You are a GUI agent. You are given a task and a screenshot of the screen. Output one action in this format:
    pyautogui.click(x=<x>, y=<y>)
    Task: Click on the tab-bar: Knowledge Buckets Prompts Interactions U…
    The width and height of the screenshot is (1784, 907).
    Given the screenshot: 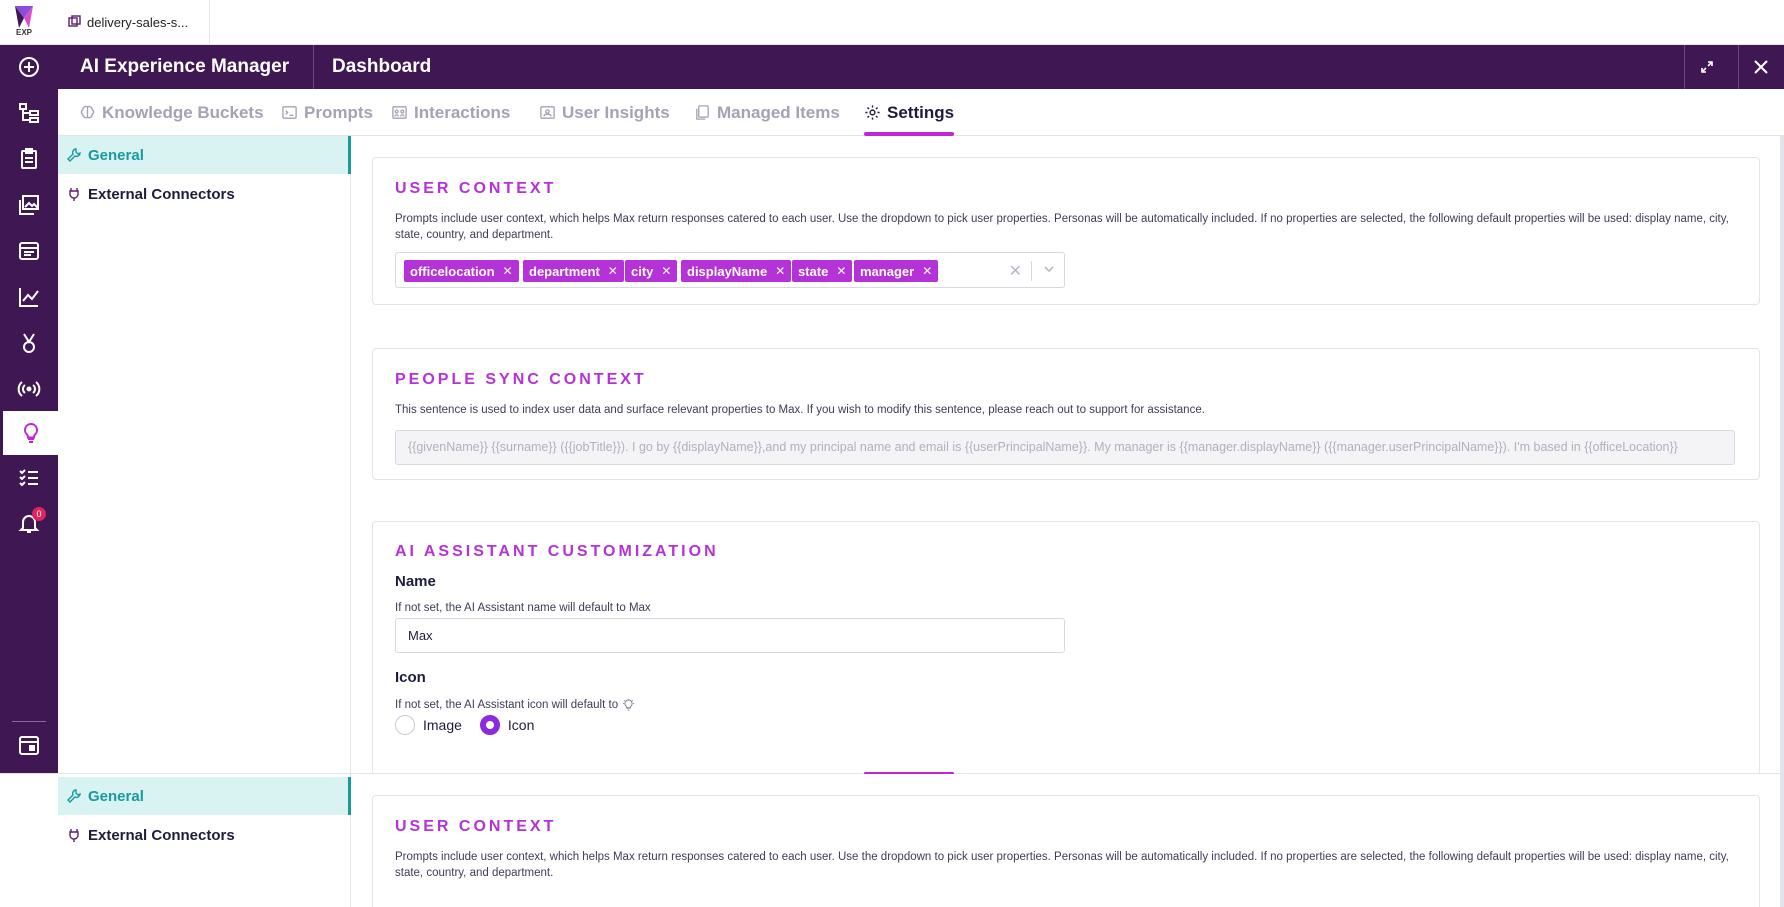 What is the action you would take?
    pyautogui.click(x=921, y=112)
    